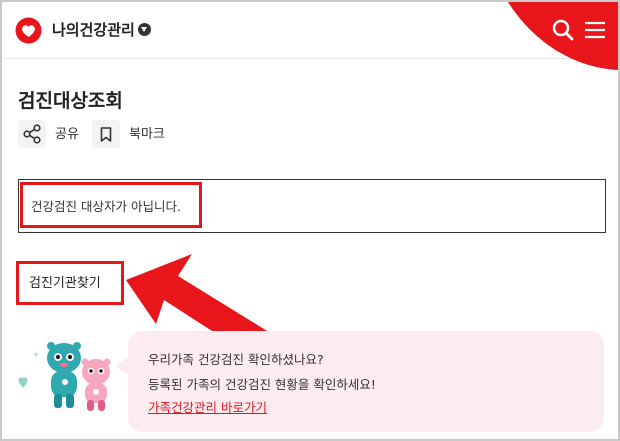 This screenshot has height=441, width=620. I want to click on page-title: 검진대상조회, so click(70, 101).